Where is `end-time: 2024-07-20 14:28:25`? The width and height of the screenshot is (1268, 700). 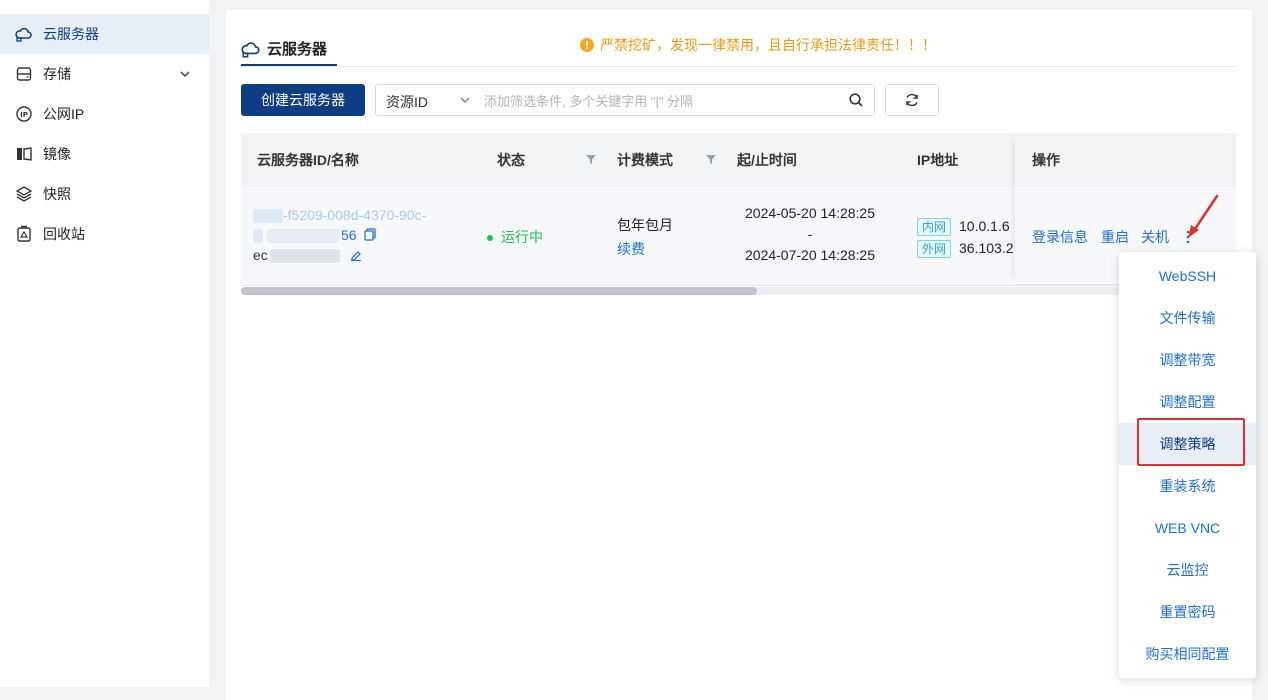
end-time: 2024-07-20 14:28:25 is located at coordinates (810, 255).